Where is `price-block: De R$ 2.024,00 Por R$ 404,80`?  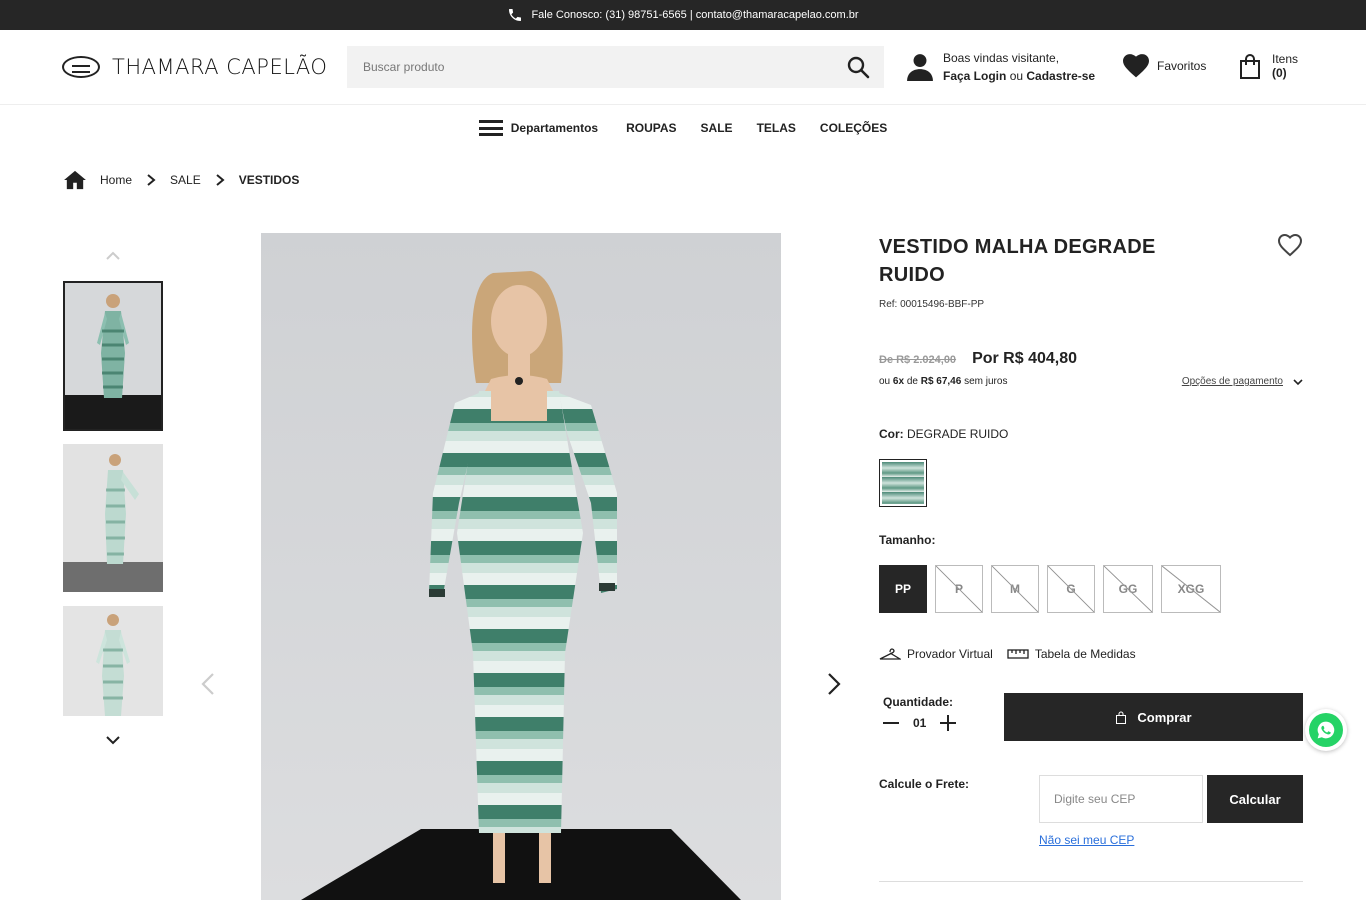 price-block: De R$ 2.024,00 Por R$ 404,80 is located at coordinates (1091, 359).